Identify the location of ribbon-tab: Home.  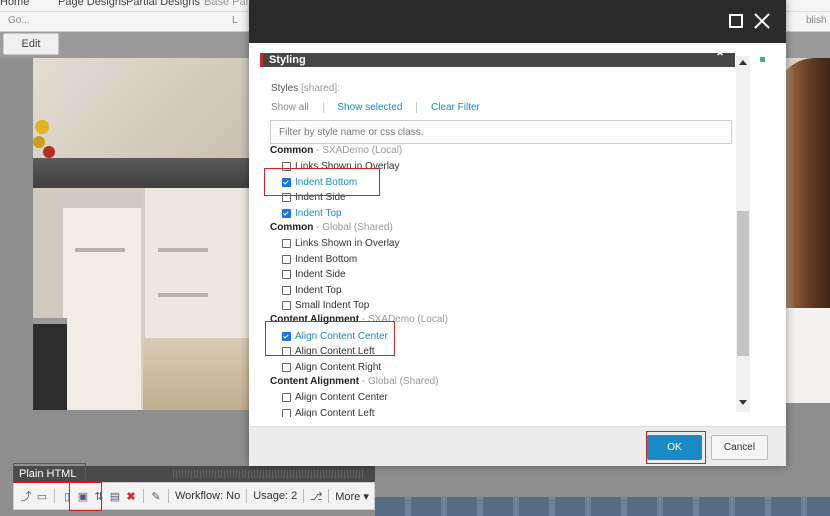
(14, 4).